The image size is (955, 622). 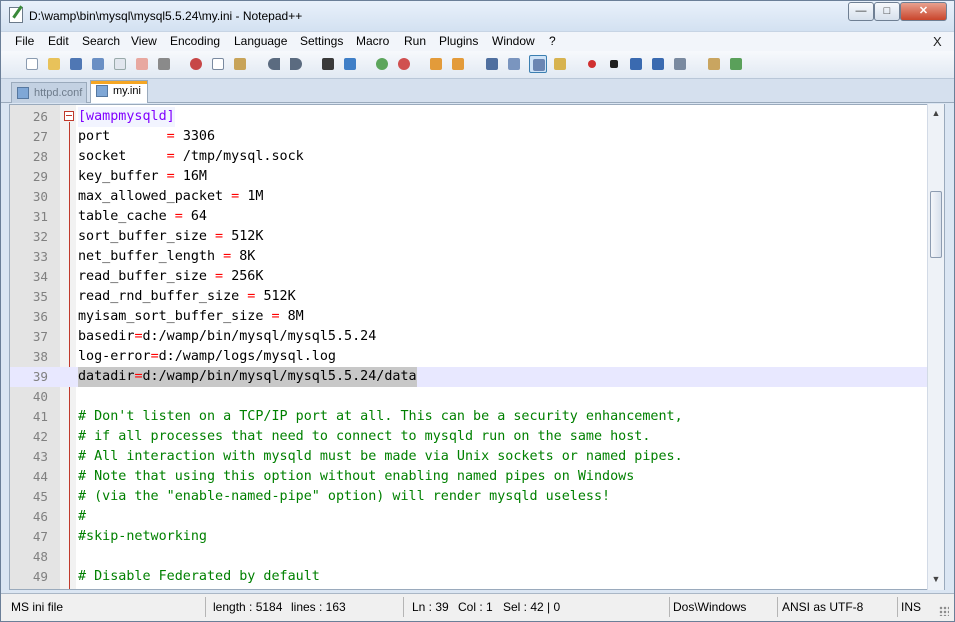 I want to click on line-number: 40, so click(x=40, y=396).